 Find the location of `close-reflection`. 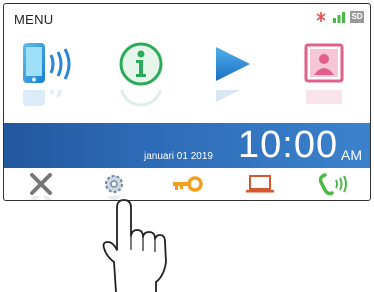

close-reflection is located at coordinates (41, 198).